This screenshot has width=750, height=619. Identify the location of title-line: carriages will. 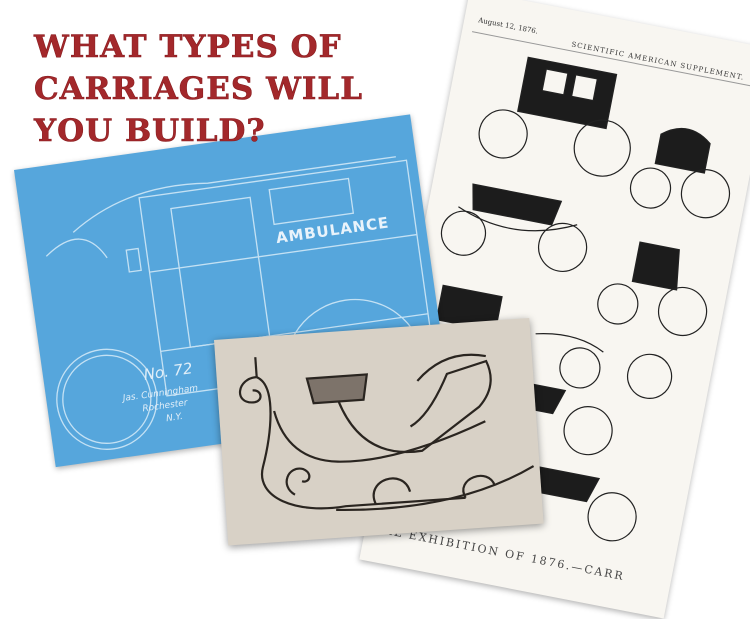
(198, 89).